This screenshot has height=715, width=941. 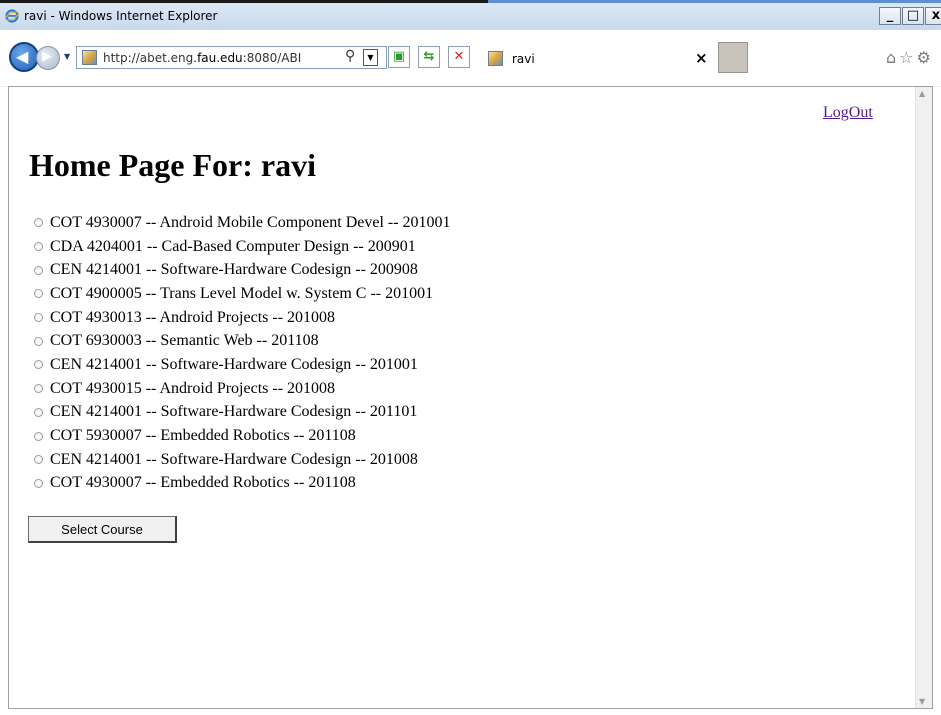 What do you see at coordinates (848, 113) in the screenshot?
I see `logout-link: LogOut` at bounding box center [848, 113].